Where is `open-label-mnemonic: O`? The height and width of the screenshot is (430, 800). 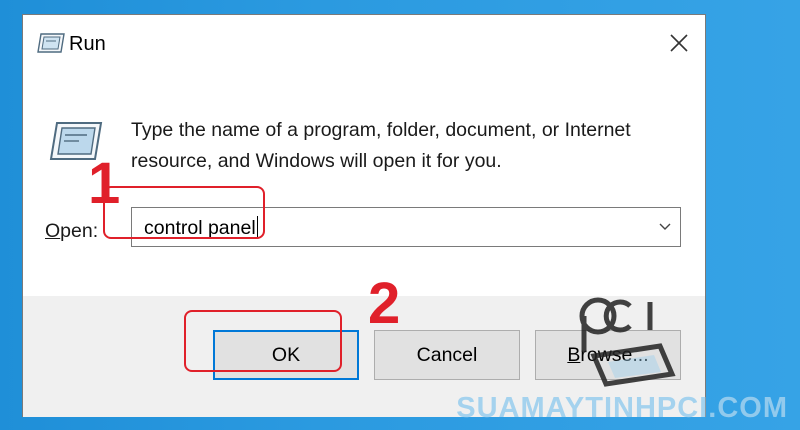
open-label-mnemonic: O is located at coordinates (53, 231).